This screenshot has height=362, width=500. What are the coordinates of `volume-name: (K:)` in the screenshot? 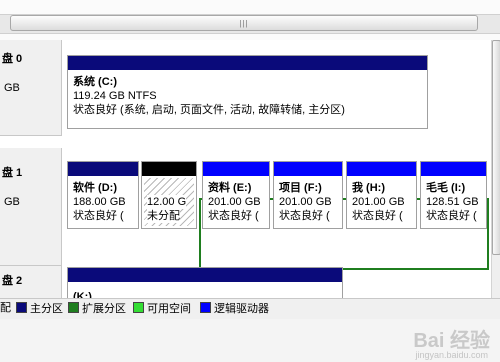 It's located at (82, 294).